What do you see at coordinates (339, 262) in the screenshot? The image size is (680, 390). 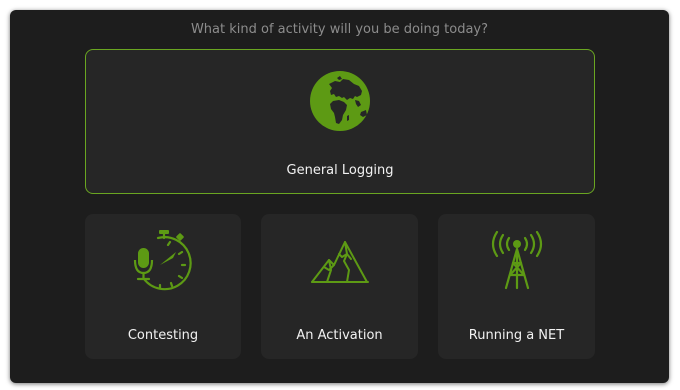 I see `mountain-icon` at bounding box center [339, 262].